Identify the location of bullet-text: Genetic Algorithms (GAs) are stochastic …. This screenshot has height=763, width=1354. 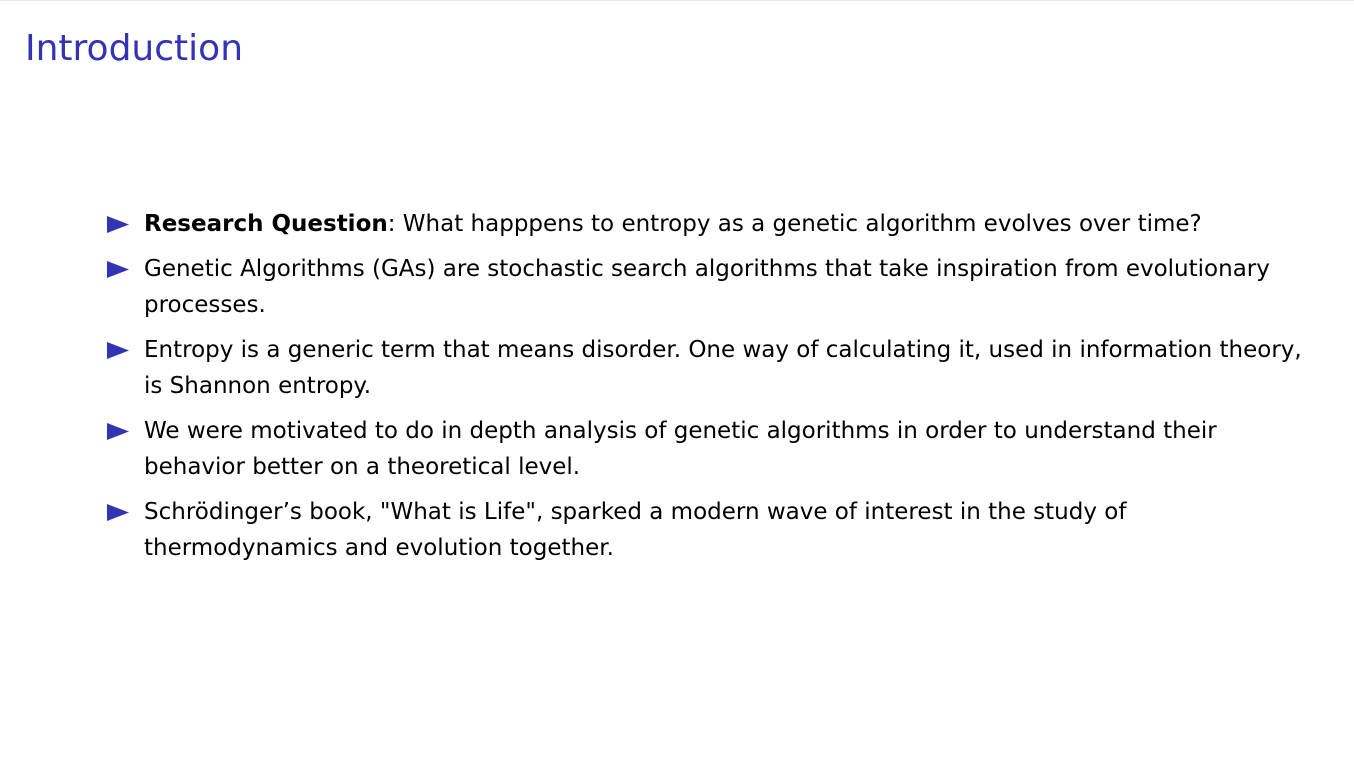
(707, 287).